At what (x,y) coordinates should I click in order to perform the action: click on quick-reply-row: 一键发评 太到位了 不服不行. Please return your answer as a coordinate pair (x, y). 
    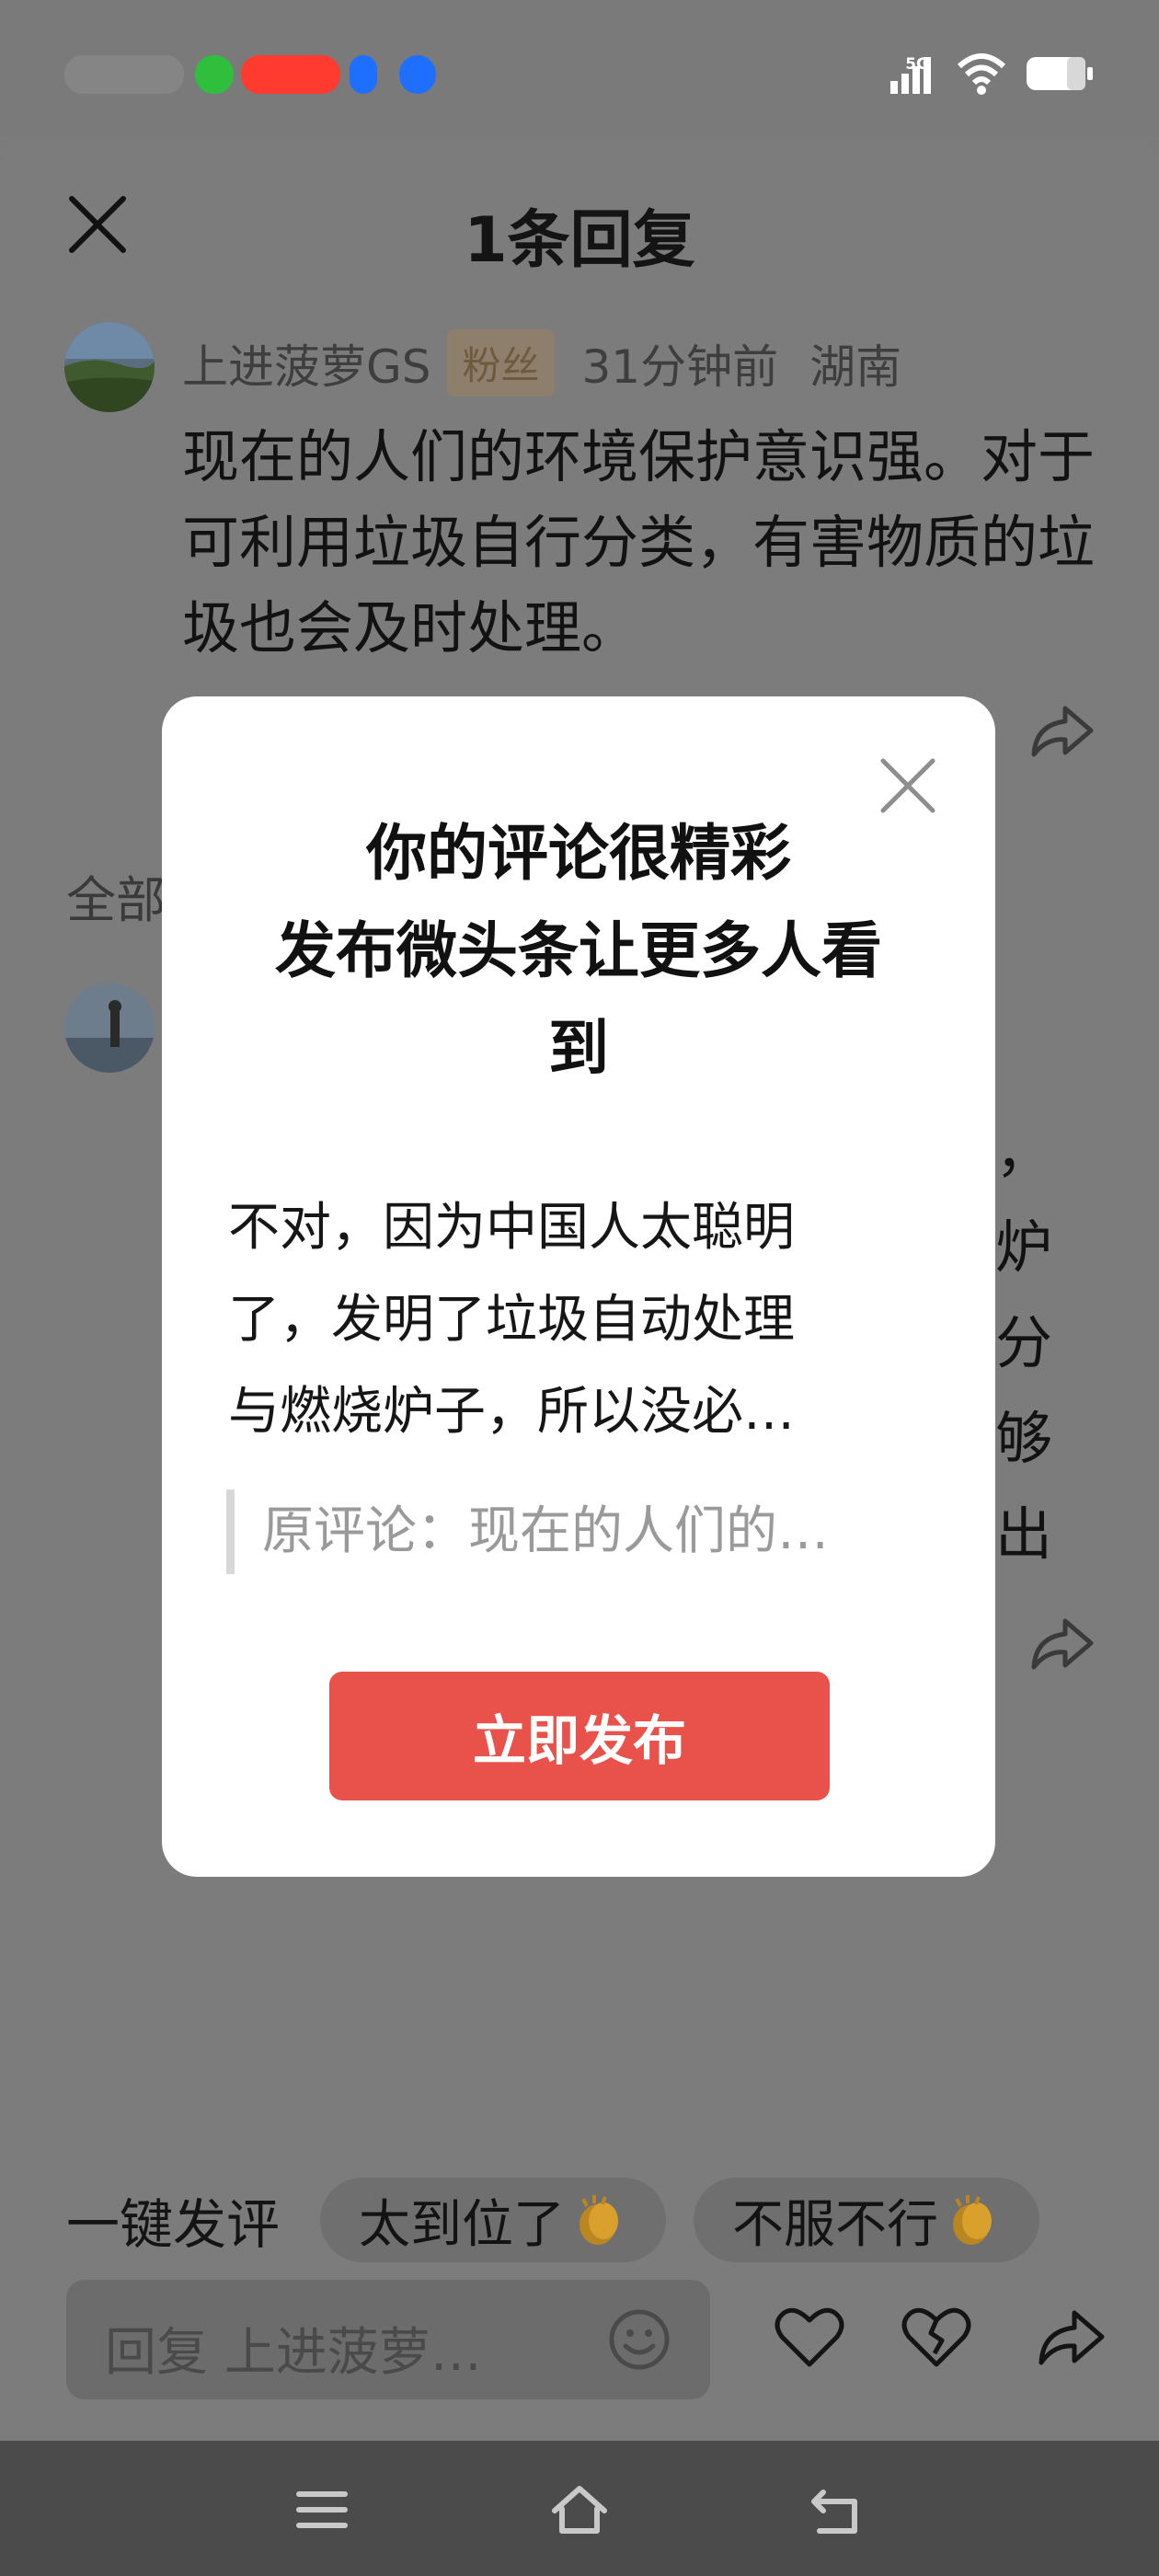
    Looking at the image, I should click on (595, 2220).